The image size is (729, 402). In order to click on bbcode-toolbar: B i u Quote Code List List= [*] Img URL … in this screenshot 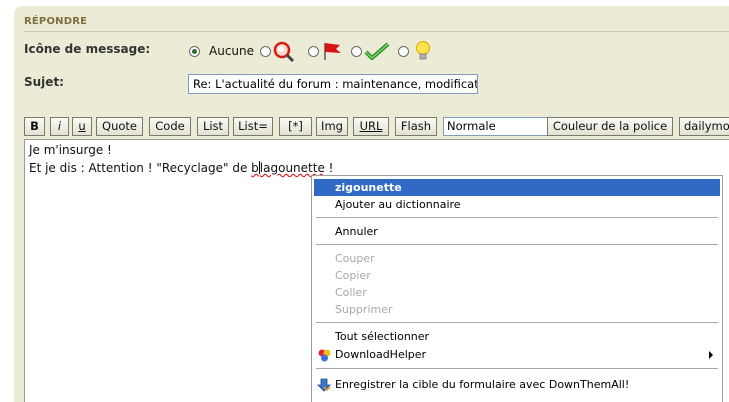, I will do `click(376, 126)`.